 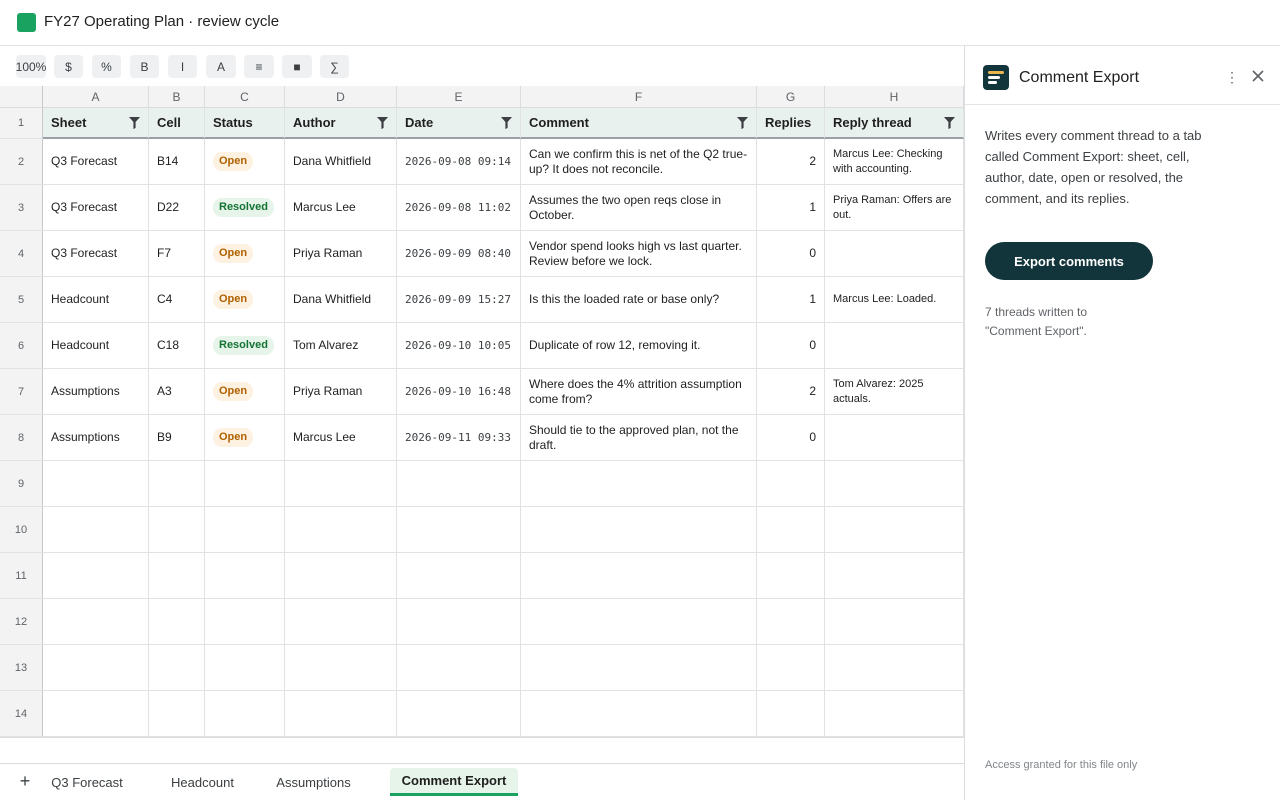 I want to click on cell-status: Open, so click(x=245, y=438).